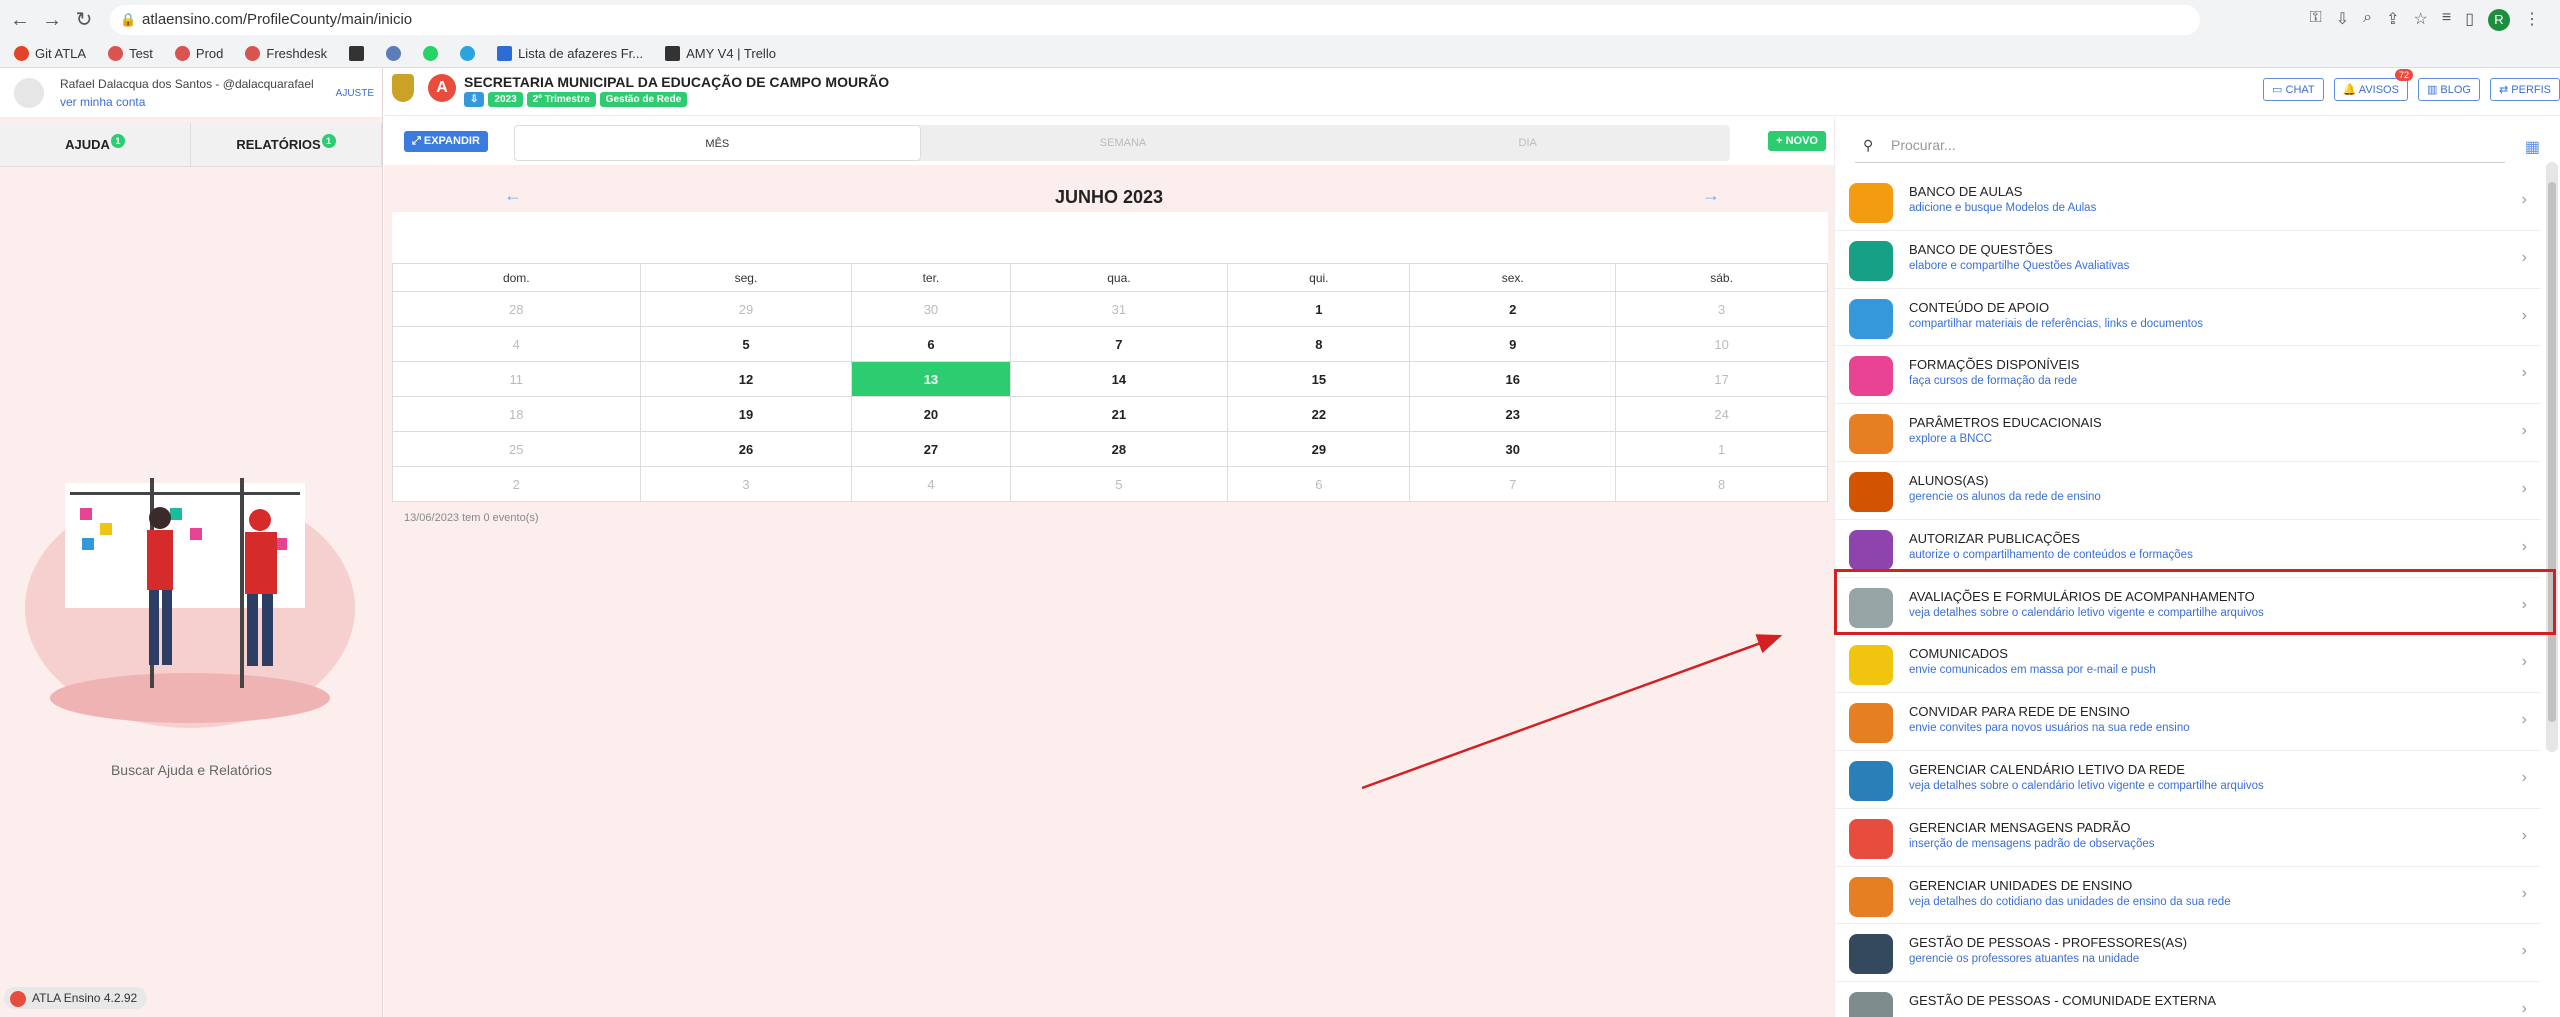 The width and height of the screenshot is (2560, 1017). Describe the element at coordinates (1721, 344) in the screenshot. I see `calendar-day: 10` at that location.